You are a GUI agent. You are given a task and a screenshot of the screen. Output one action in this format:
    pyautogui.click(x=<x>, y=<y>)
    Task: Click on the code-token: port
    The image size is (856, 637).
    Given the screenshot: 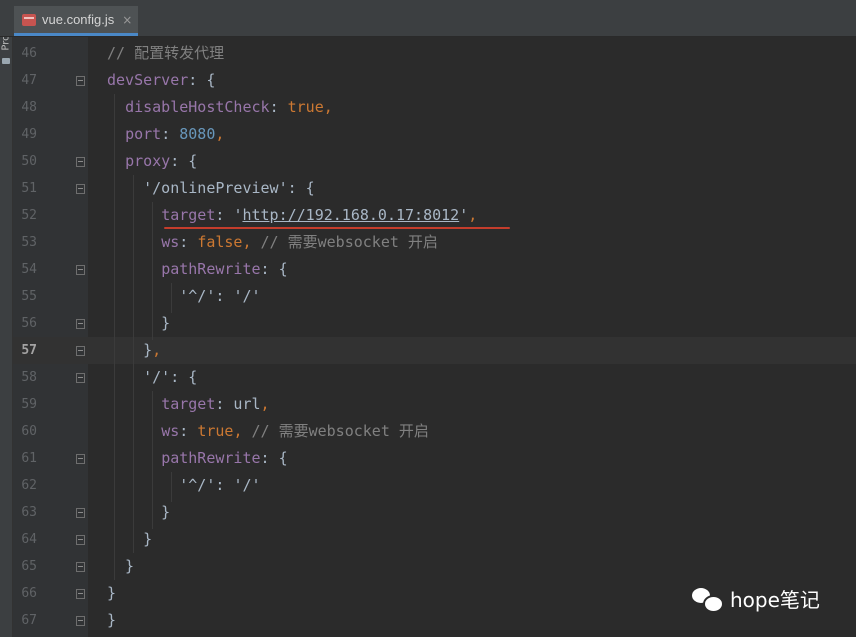 What is the action you would take?
    pyautogui.click(x=143, y=134)
    